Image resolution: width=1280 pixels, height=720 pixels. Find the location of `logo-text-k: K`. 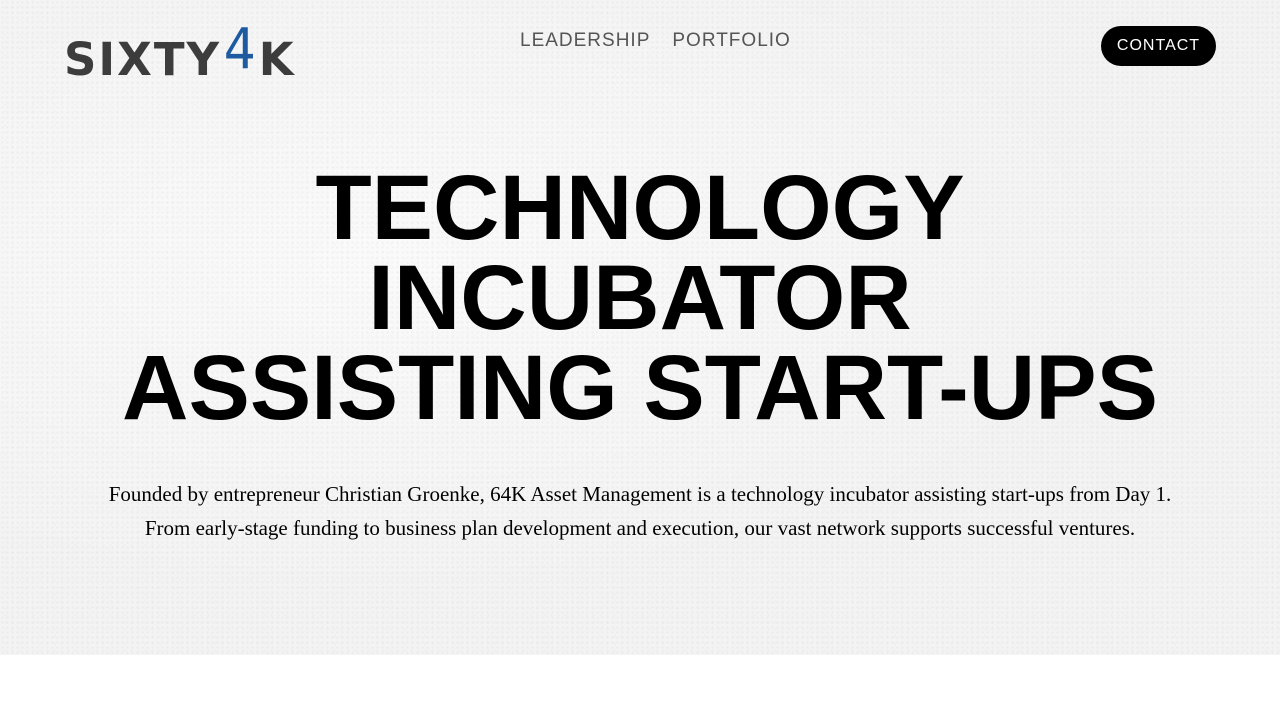

logo-text-k: K is located at coordinates (277, 59).